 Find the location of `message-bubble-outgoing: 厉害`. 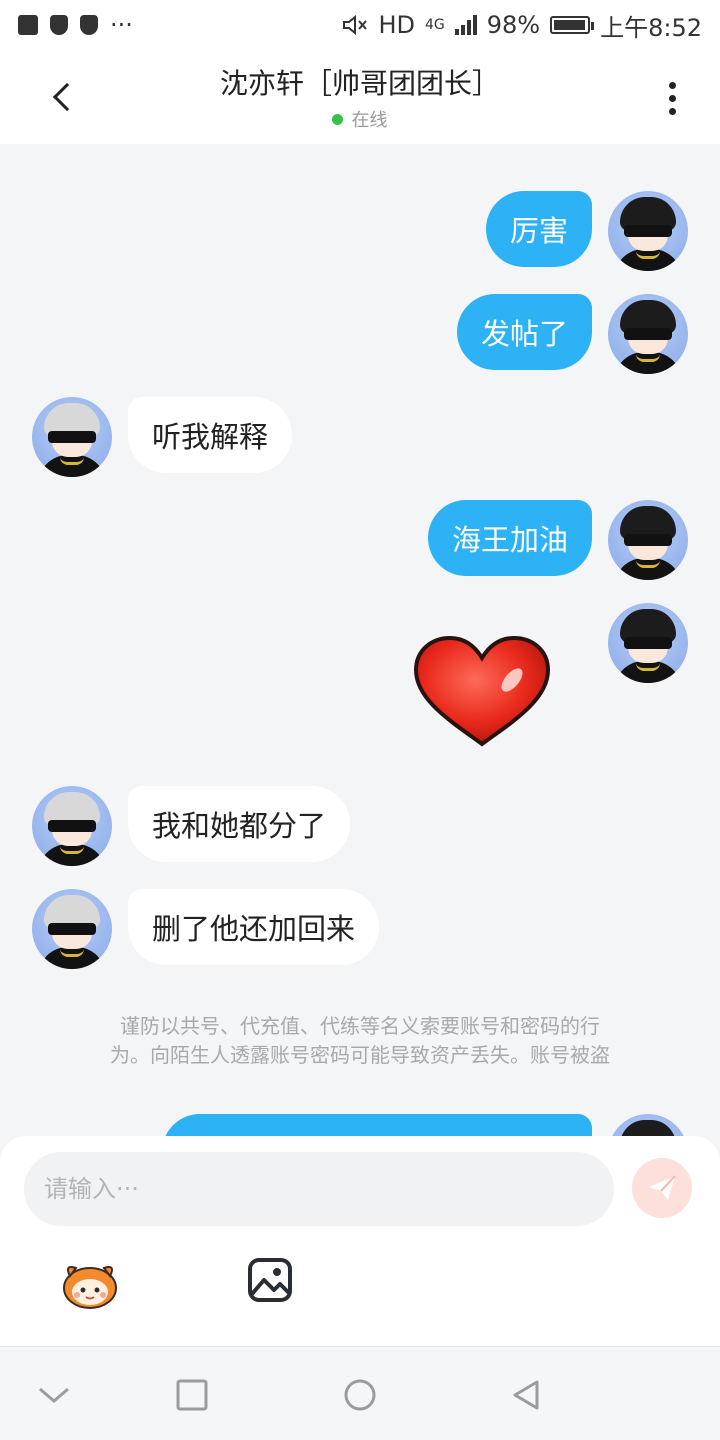

message-bubble-outgoing: 厉害 is located at coordinates (538, 229).